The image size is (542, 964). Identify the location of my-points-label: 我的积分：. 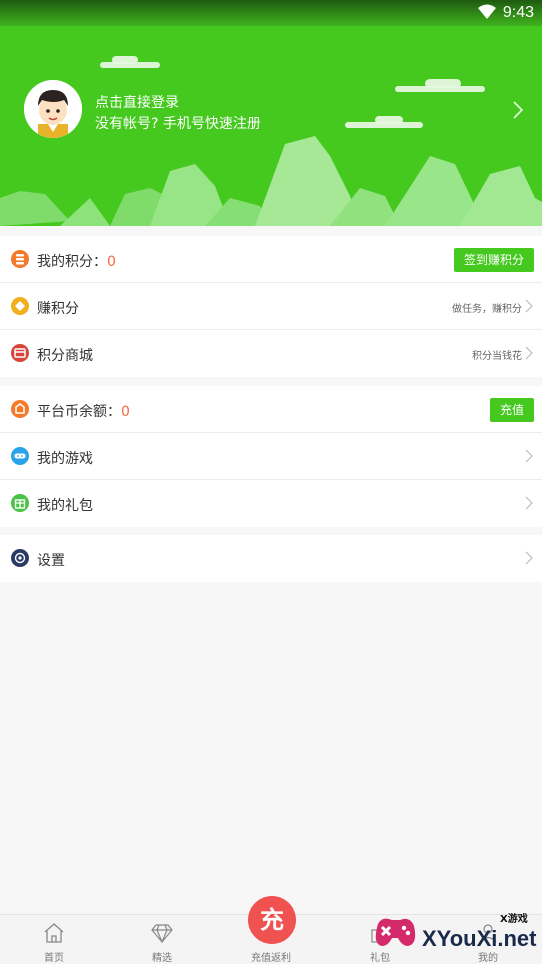
(72, 262).